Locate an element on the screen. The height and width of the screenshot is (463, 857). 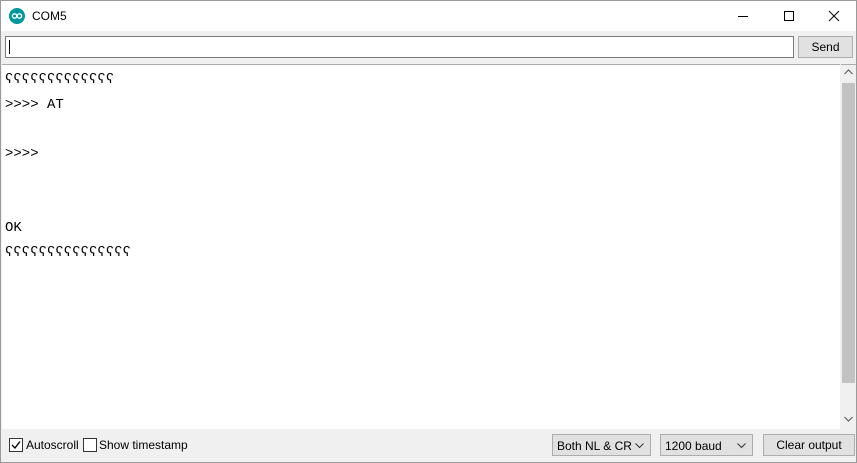
maximize-icon is located at coordinates (789, 16).